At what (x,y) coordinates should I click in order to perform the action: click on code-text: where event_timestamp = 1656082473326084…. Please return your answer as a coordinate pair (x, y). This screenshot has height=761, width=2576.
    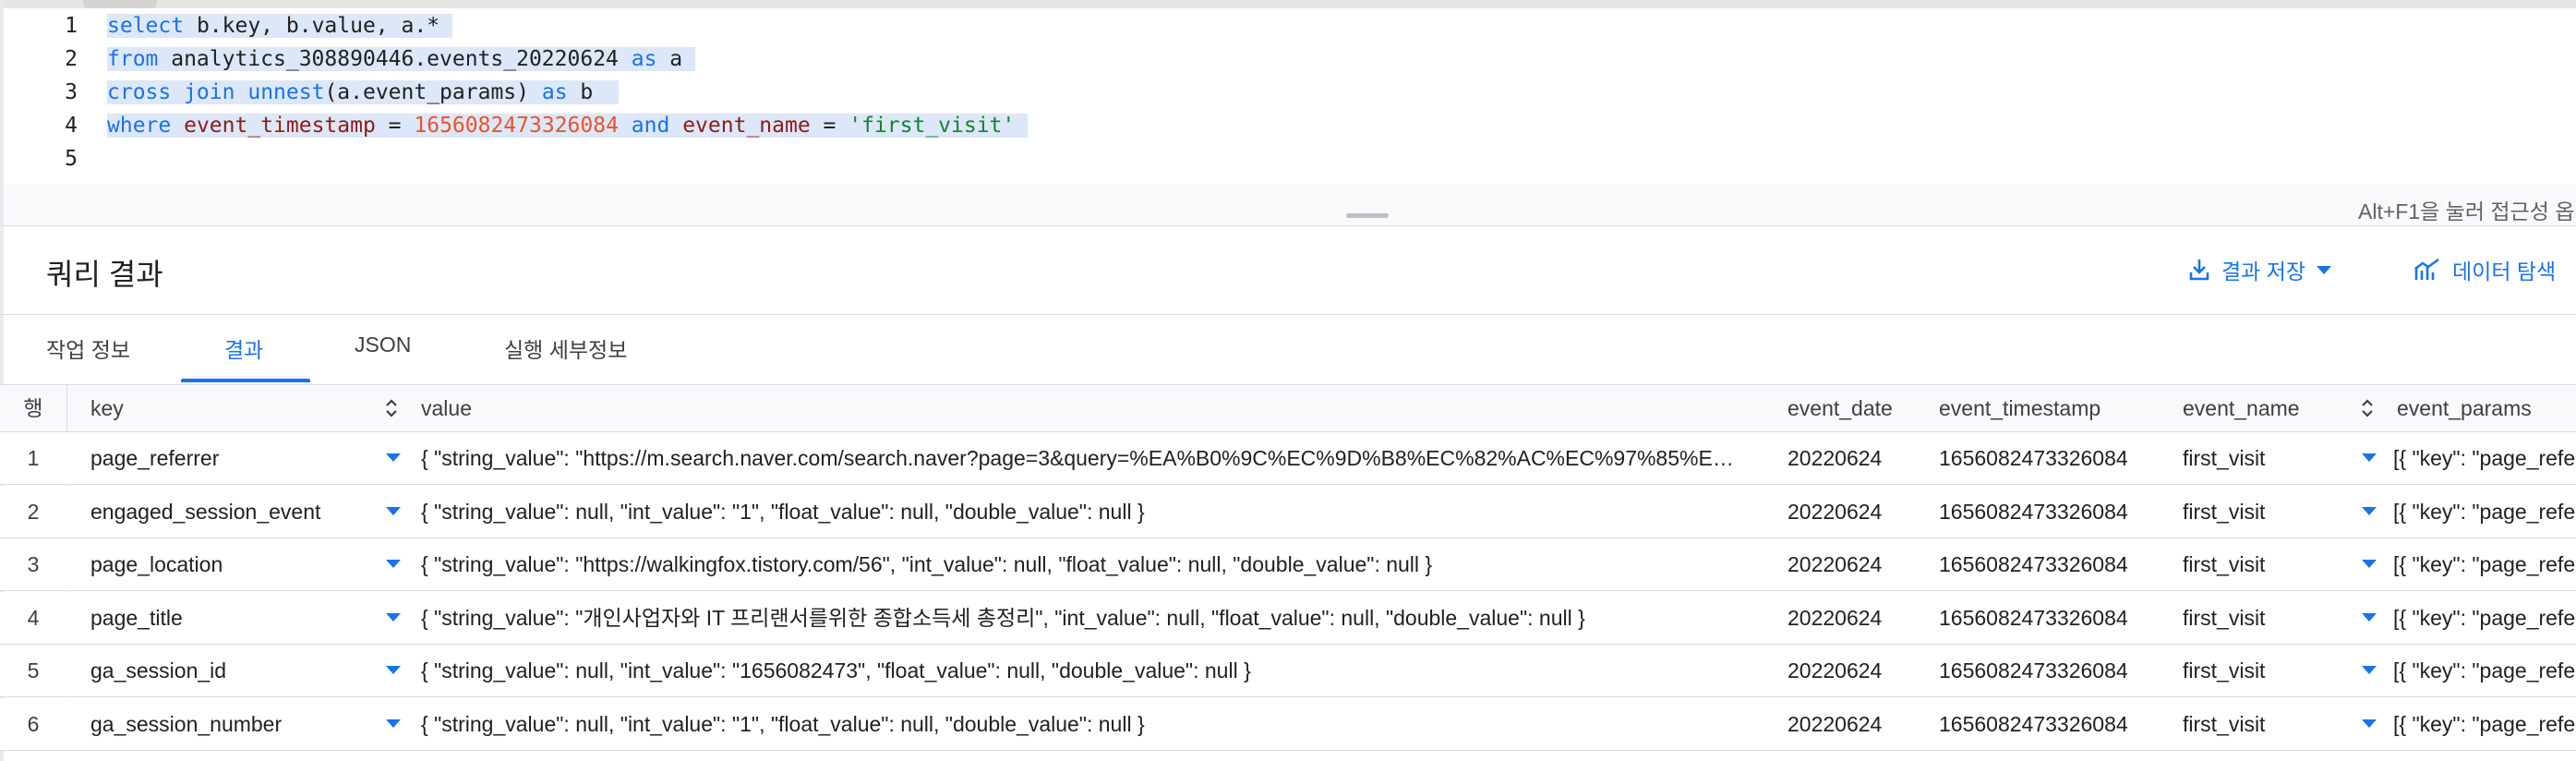
    Looking at the image, I should click on (568, 126).